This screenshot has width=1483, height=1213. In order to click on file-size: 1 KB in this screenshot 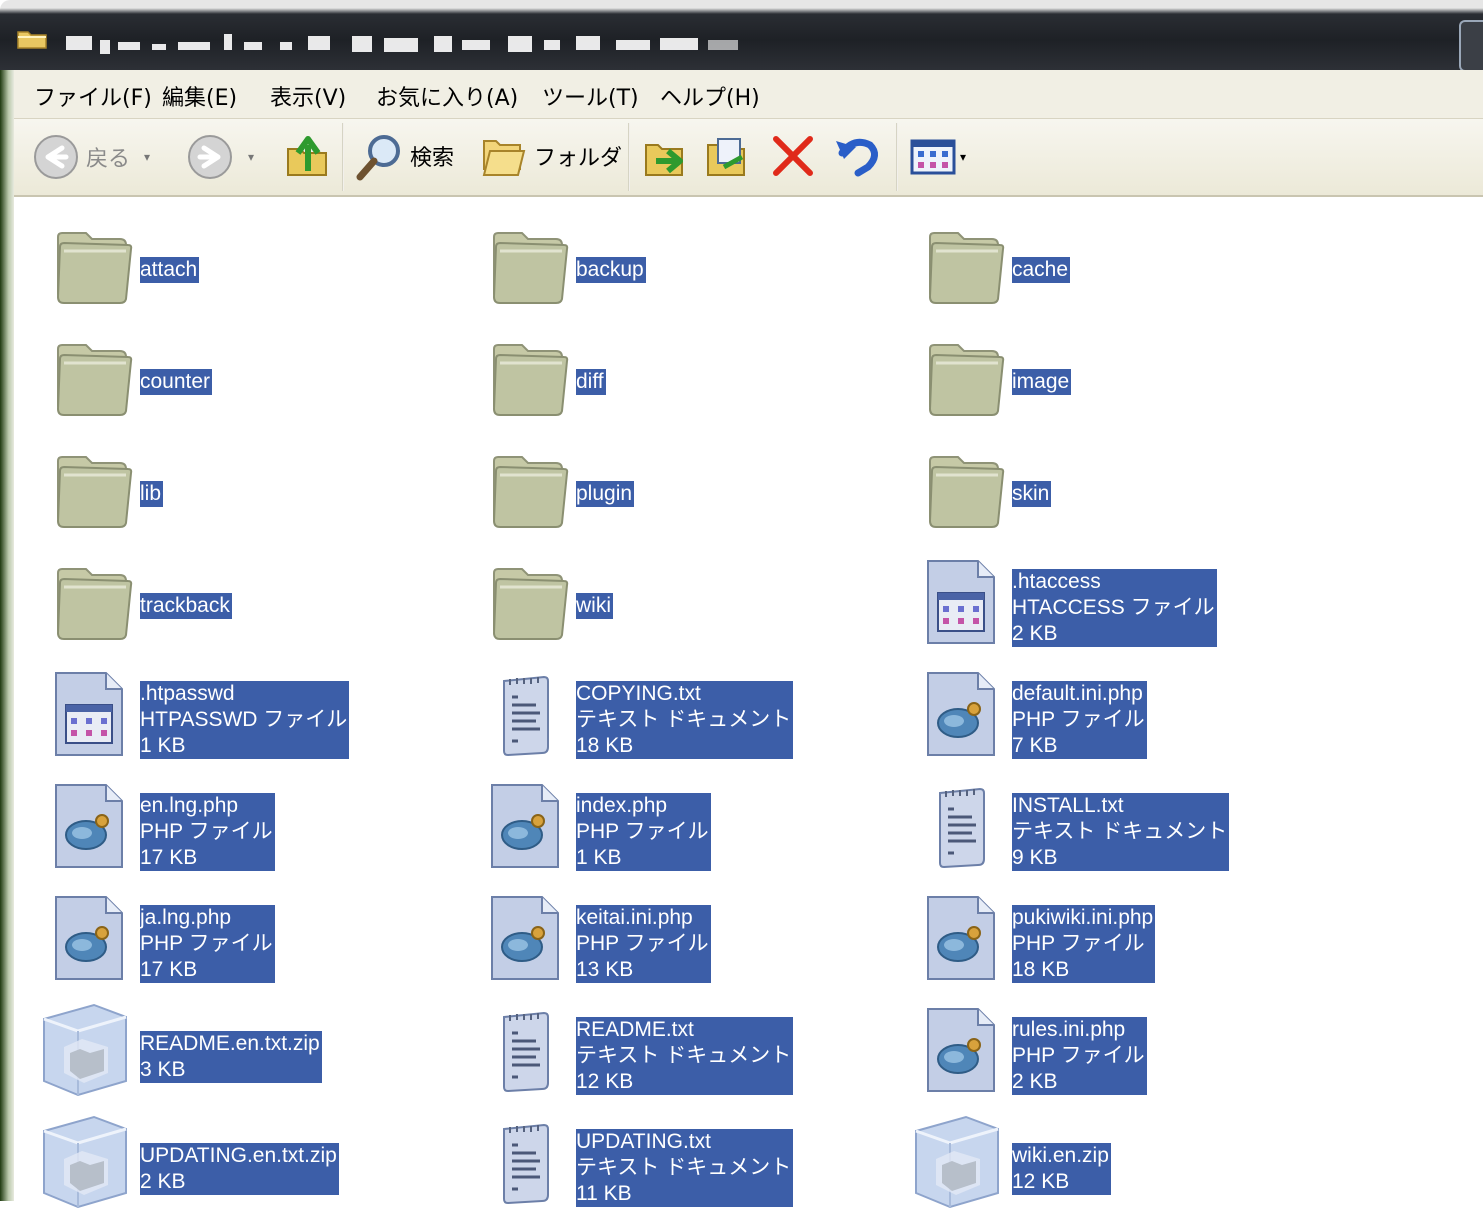, I will do `click(163, 745)`.